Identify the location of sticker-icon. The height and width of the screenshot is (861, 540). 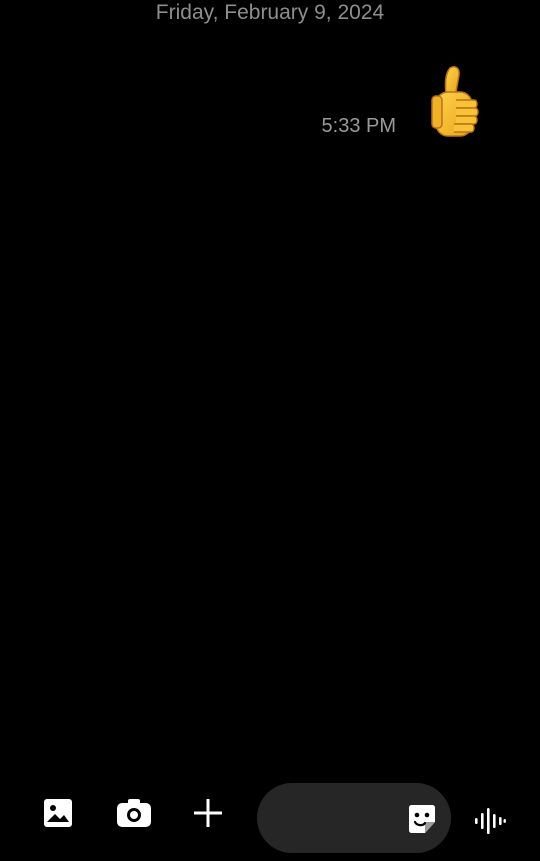
(422, 819).